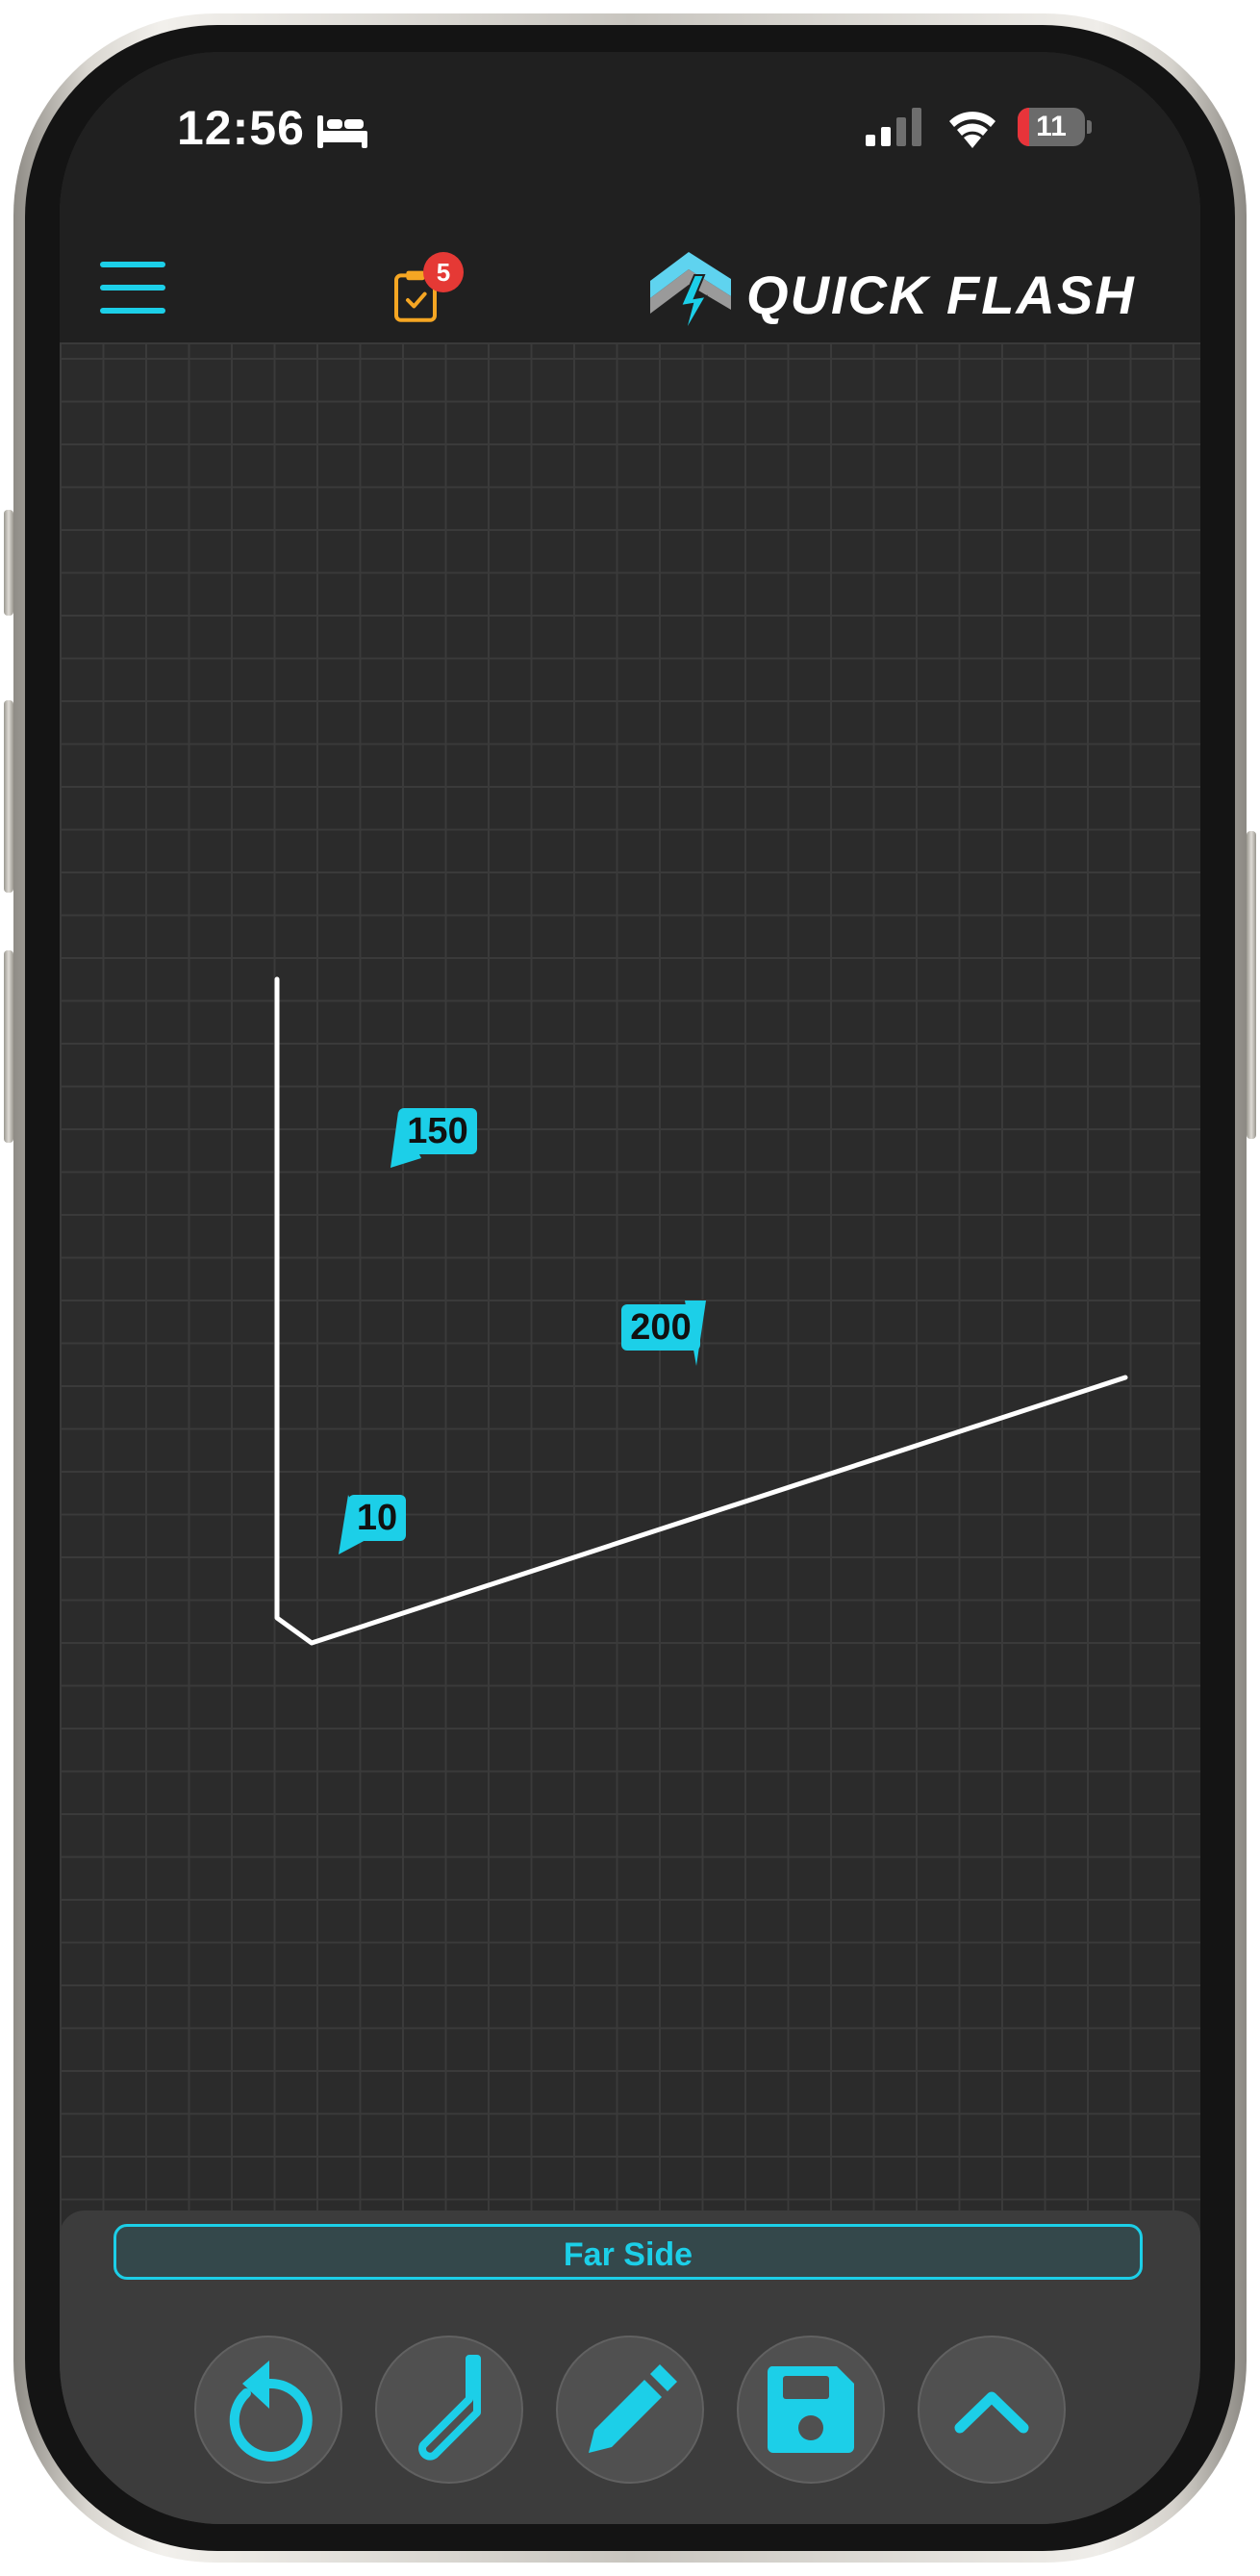 This screenshot has height=2576, width=1260. I want to click on bed-icon, so click(342, 132).